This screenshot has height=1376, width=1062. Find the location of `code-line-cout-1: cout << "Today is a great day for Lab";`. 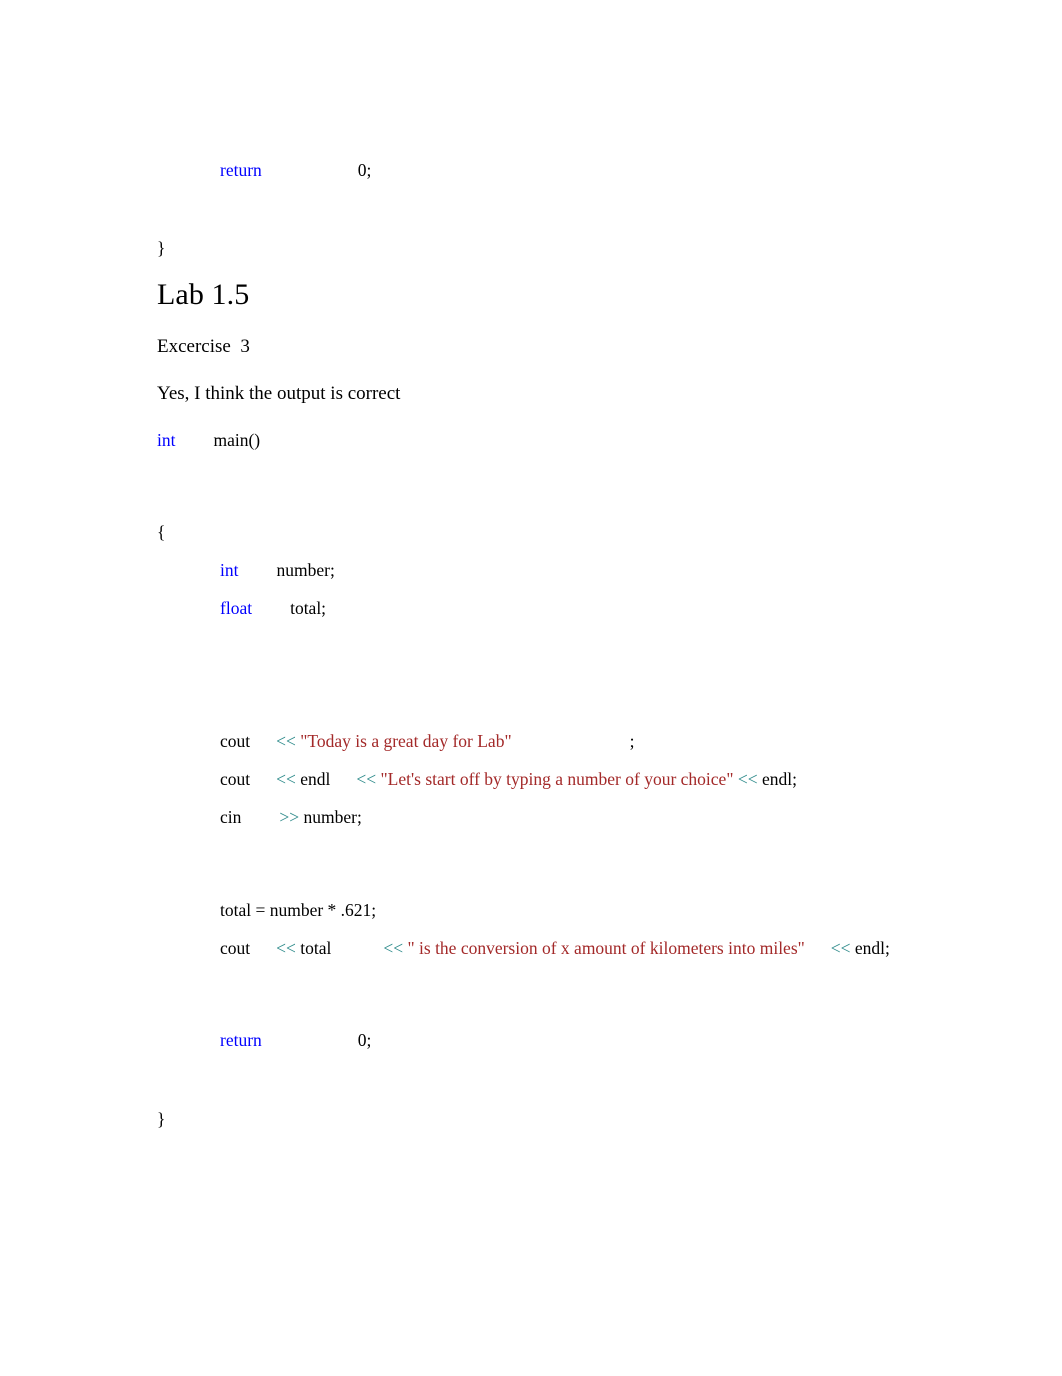

code-line-cout-1: cout << "Today is a great day for Lab"; is located at coordinates (537, 741).